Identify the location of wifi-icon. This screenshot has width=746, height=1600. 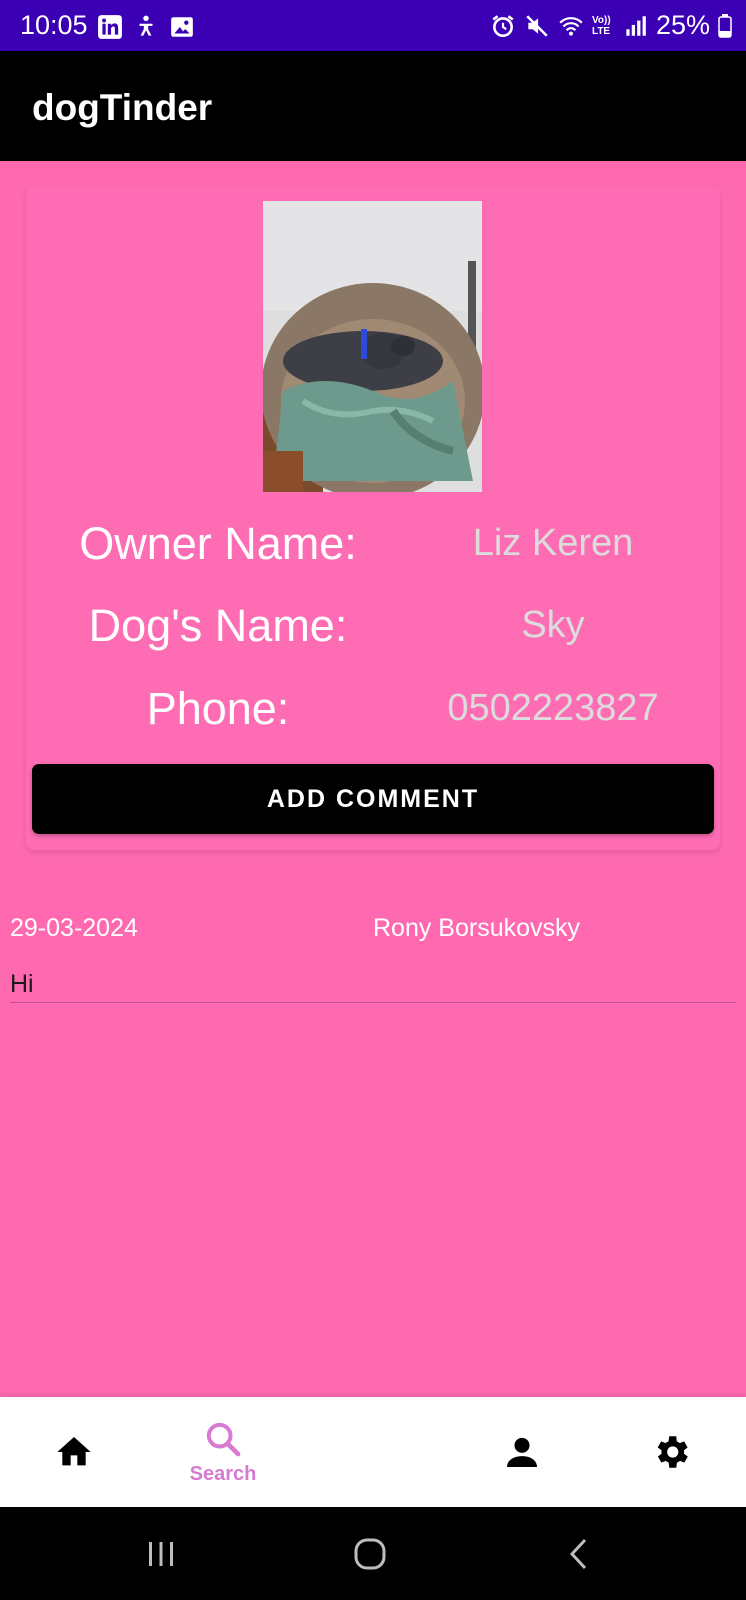
(571, 26).